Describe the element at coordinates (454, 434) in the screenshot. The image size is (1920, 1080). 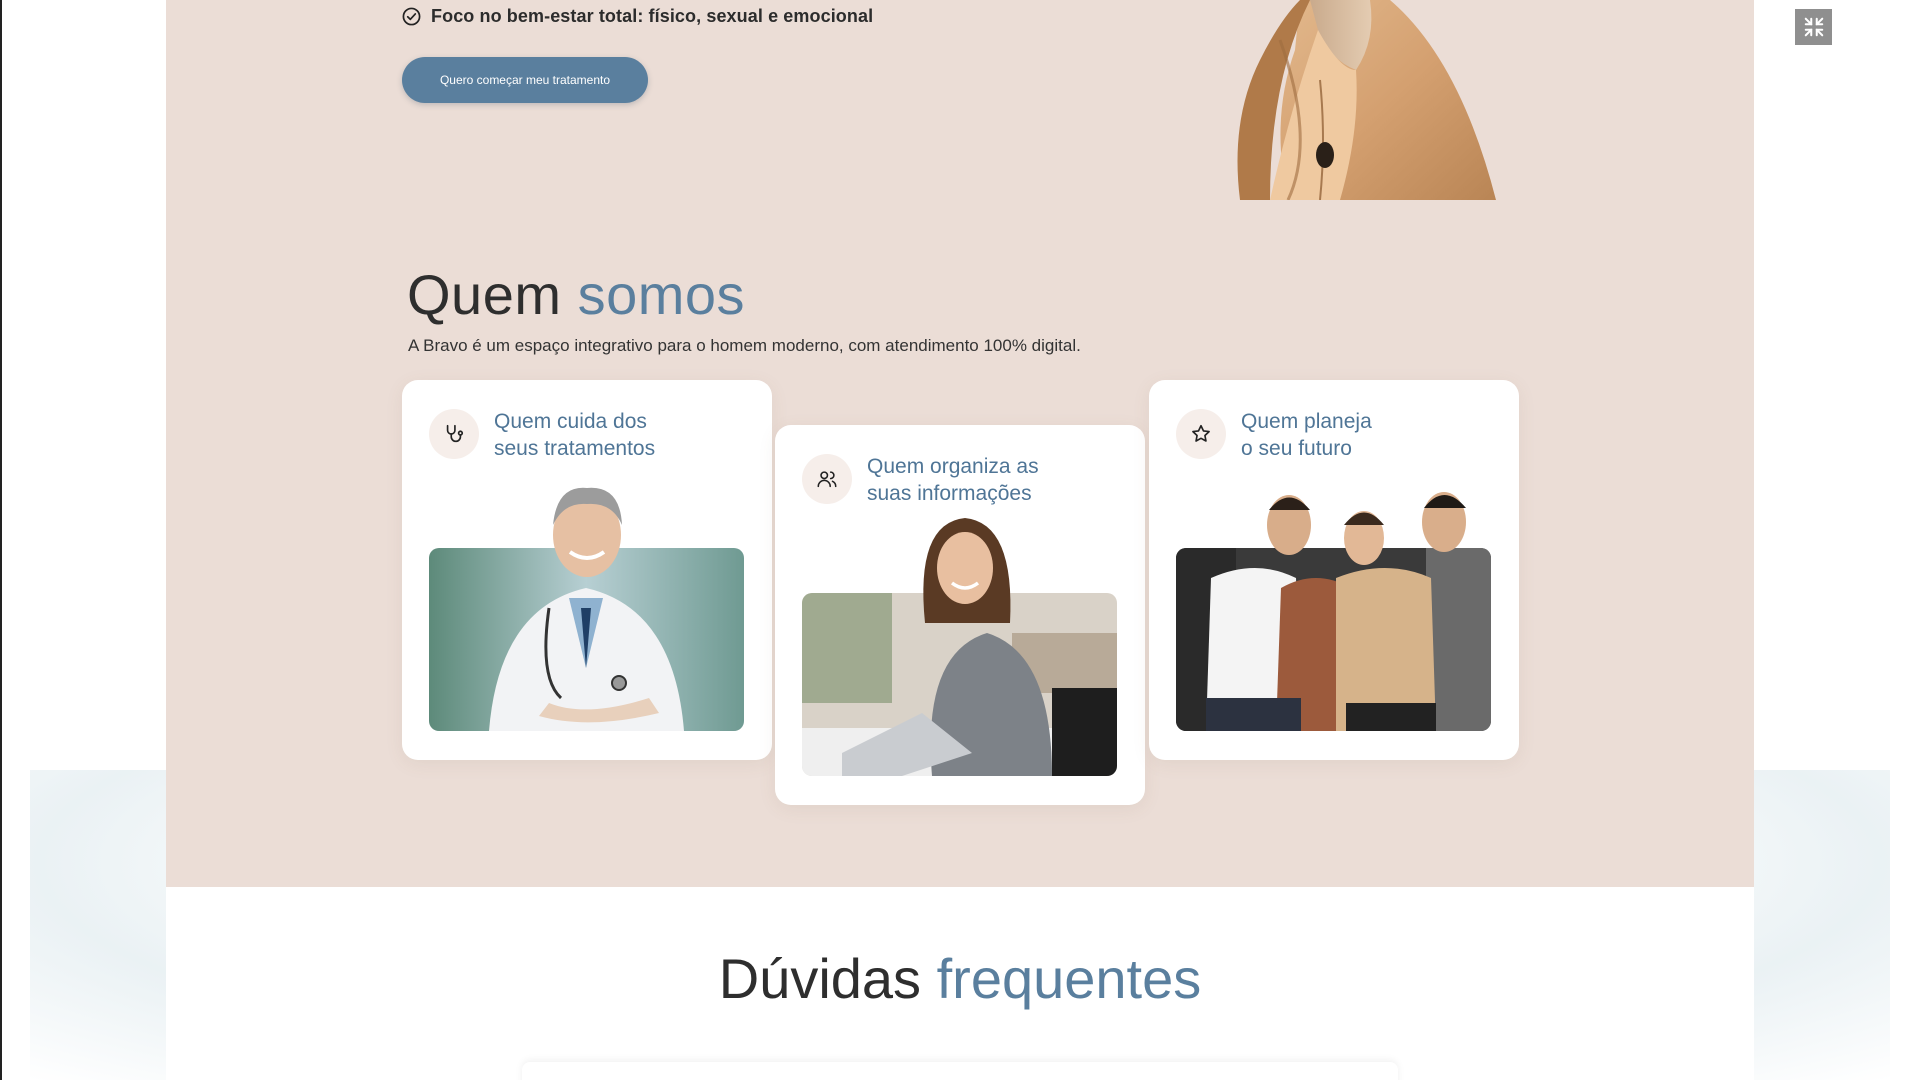
I see `stethoscope-icon` at that location.